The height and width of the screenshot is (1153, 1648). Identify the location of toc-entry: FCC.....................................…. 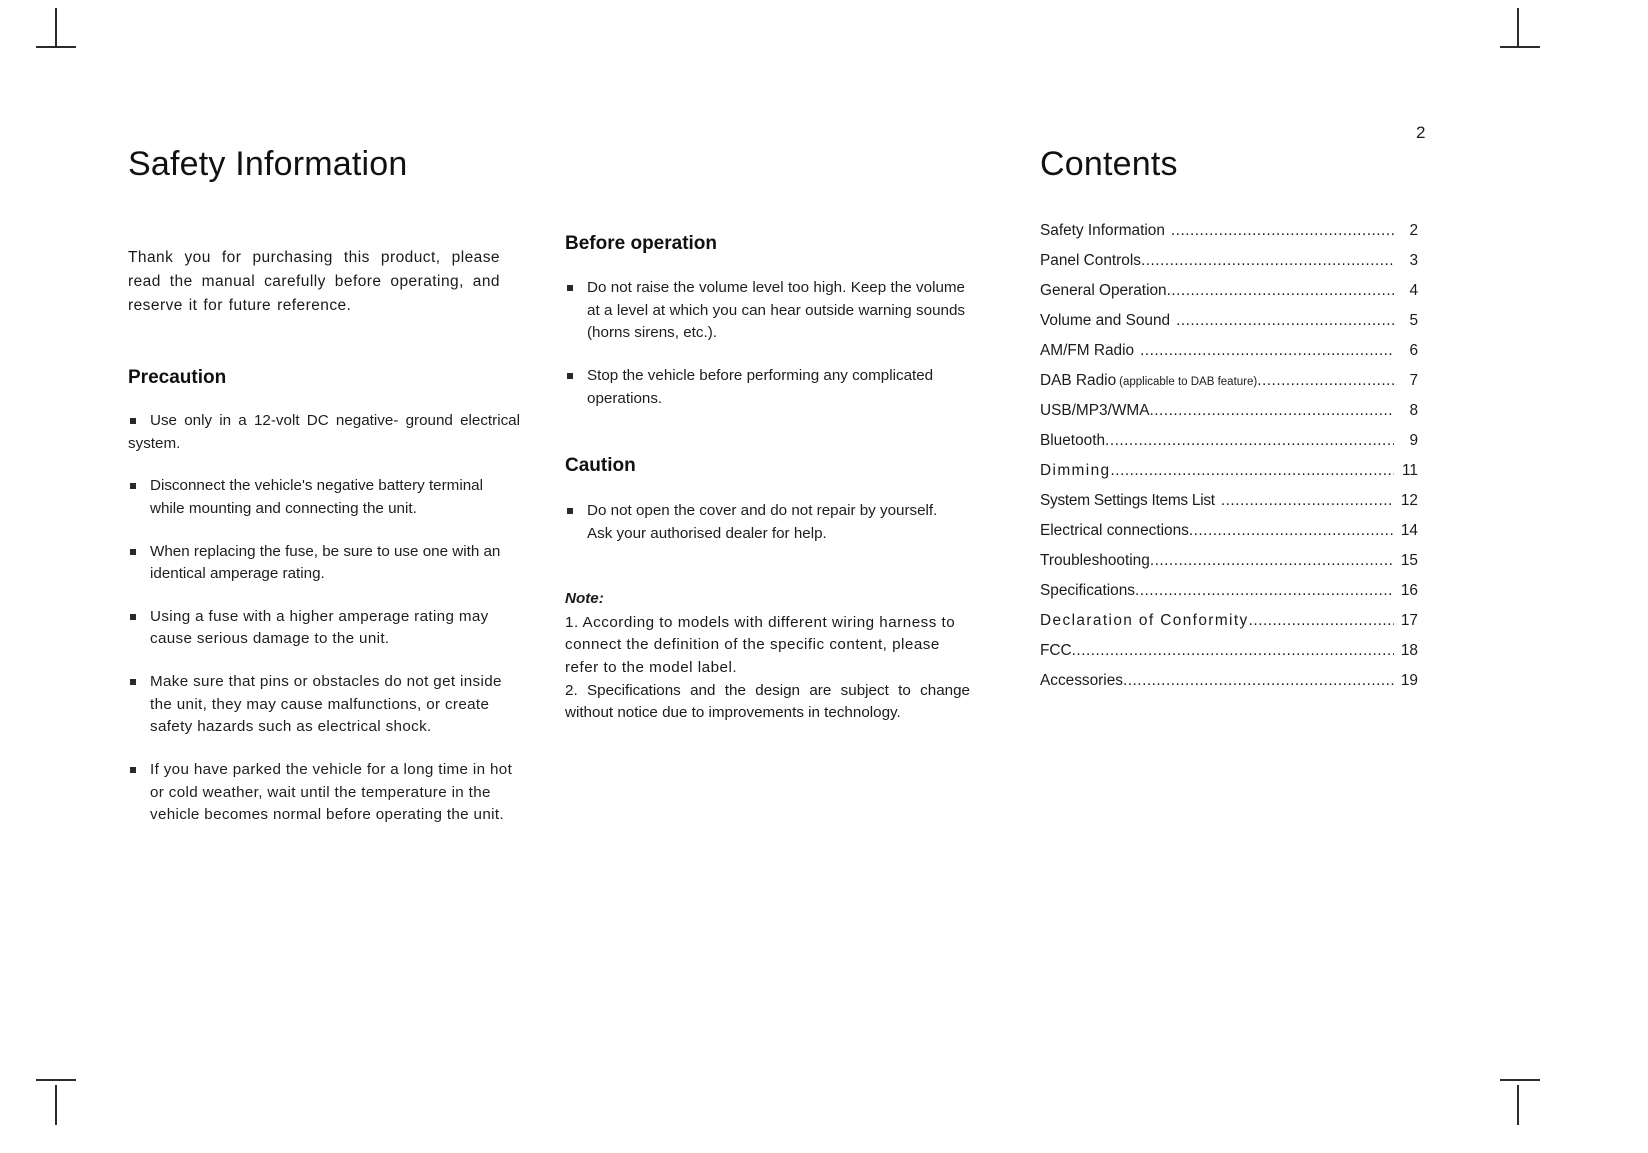
(1229, 651).